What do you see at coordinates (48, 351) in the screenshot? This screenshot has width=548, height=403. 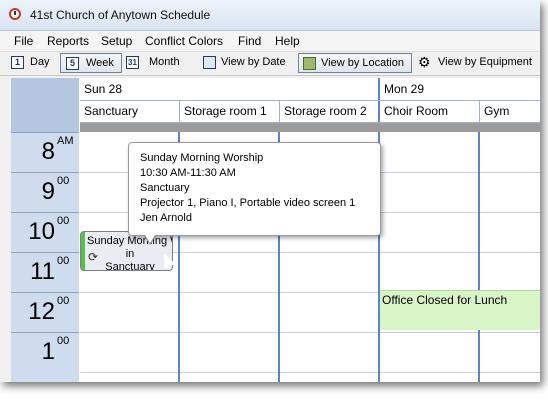 I see `hour-number: 1` at bounding box center [48, 351].